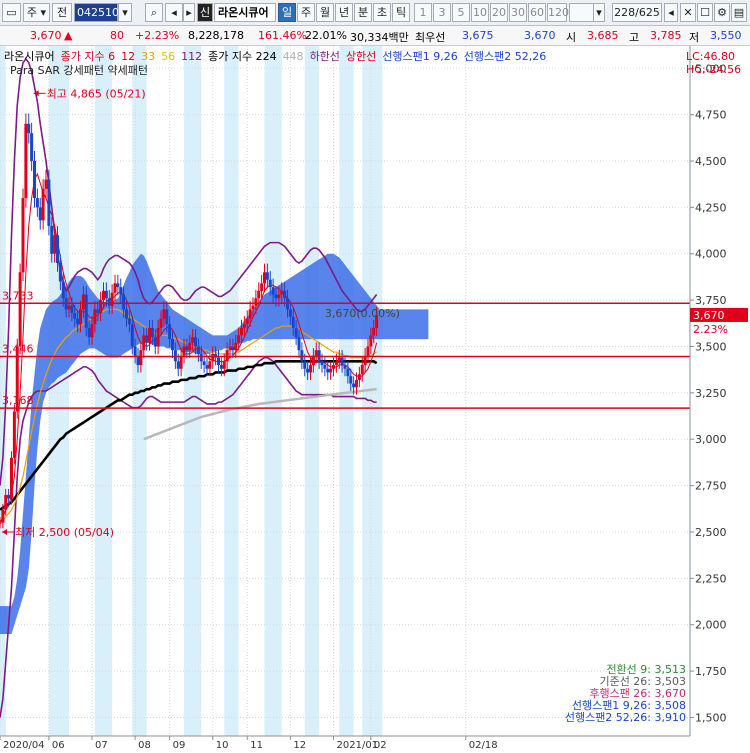 Image resolution: width=750 pixels, height=753 pixels. What do you see at coordinates (117, 35) in the screenshot?
I see `price-change: 80` at bounding box center [117, 35].